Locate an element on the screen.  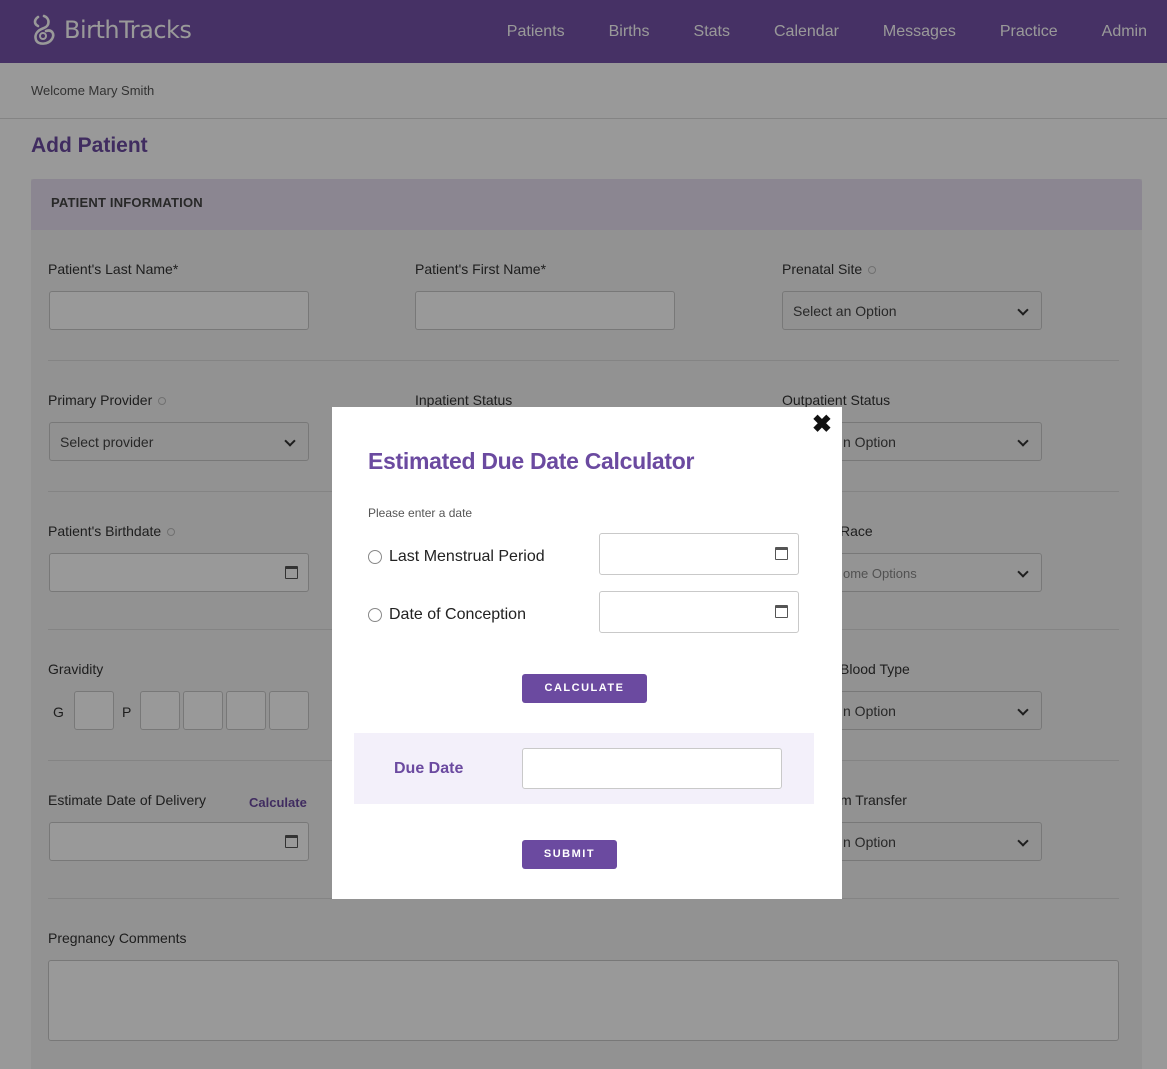
conception-radio is located at coordinates (375, 615).